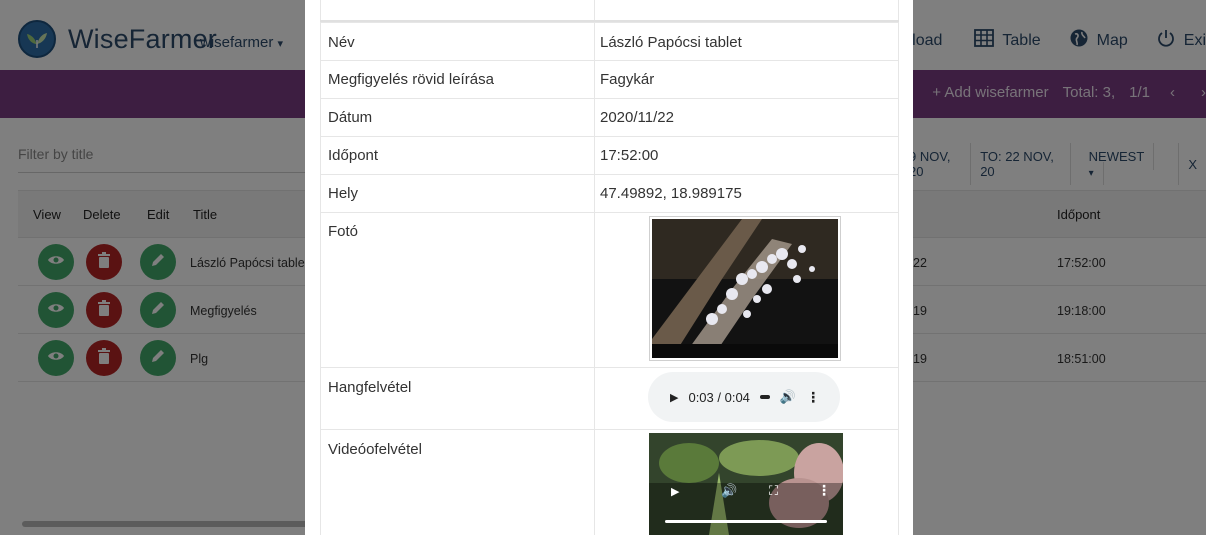 The height and width of the screenshot is (535, 1206). Describe the element at coordinates (375, 449) in the screenshot. I see `field-label: Videóofelvétel` at that location.